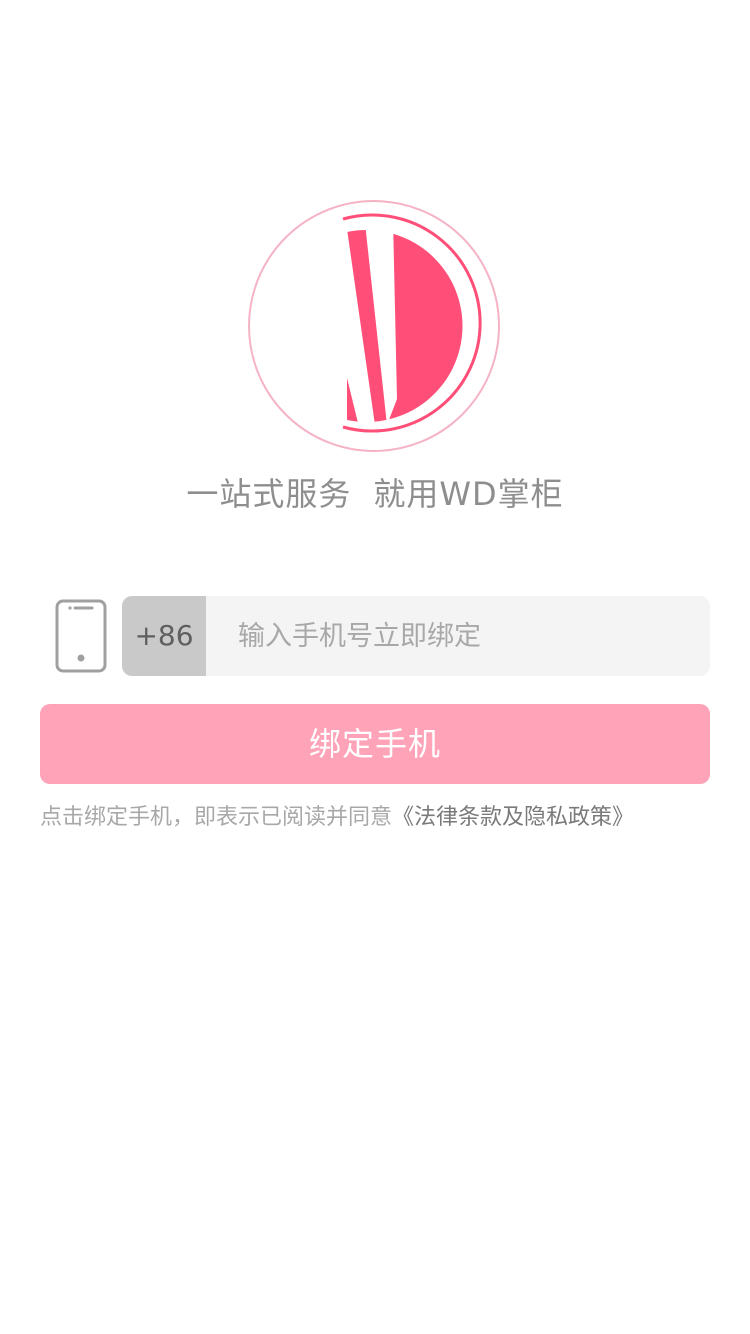 The width and height of the screenshot is (750, 1334). What do you see at coordinates (458, 636) in the screenshot?
I see `phone-number-input` at bounding box center [458, 636].